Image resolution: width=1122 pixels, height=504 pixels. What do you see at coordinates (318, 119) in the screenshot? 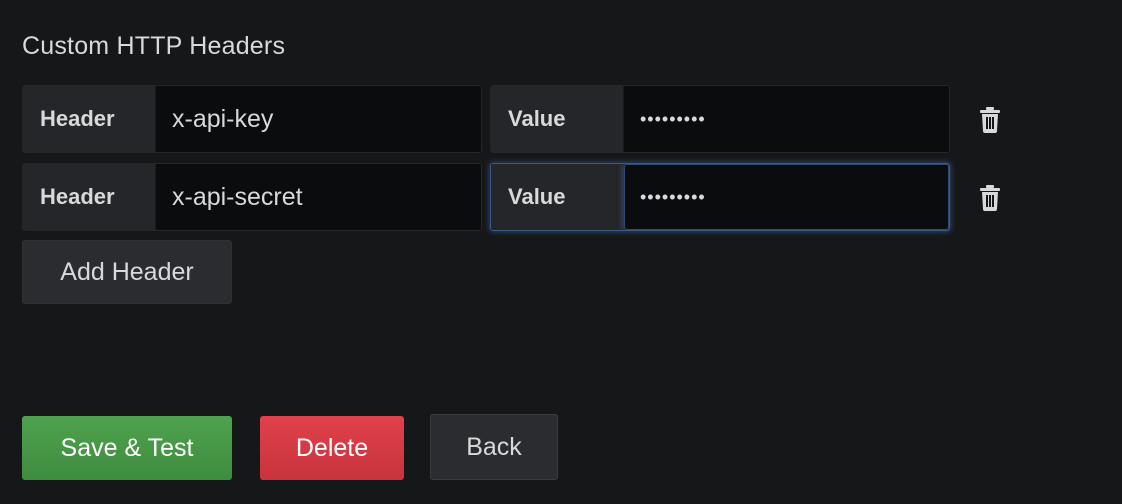
I see `header-key-input: x-api-key` at bounding box center [318, 119].